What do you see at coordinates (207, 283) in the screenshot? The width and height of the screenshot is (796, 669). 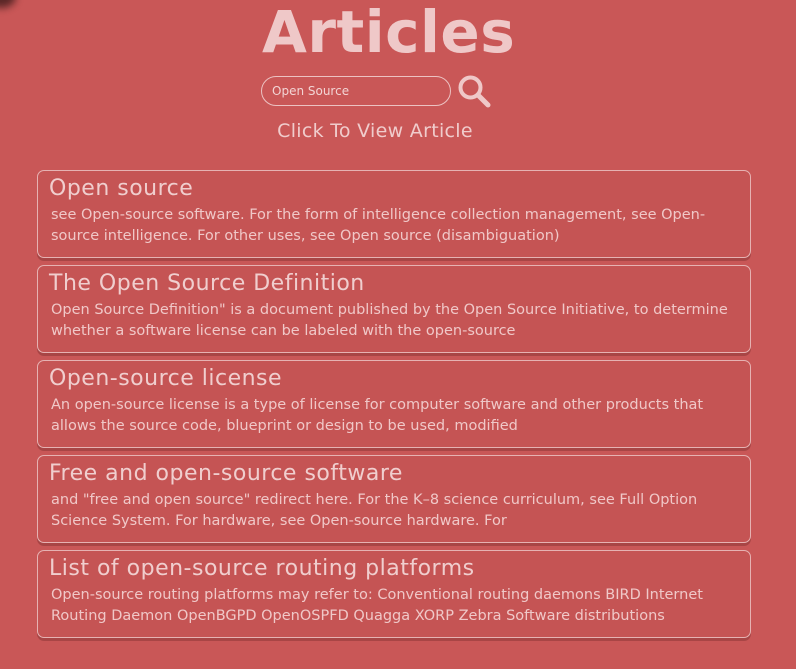 I see `article-title: The Open Source Definition` at bounding box center [207, 283].